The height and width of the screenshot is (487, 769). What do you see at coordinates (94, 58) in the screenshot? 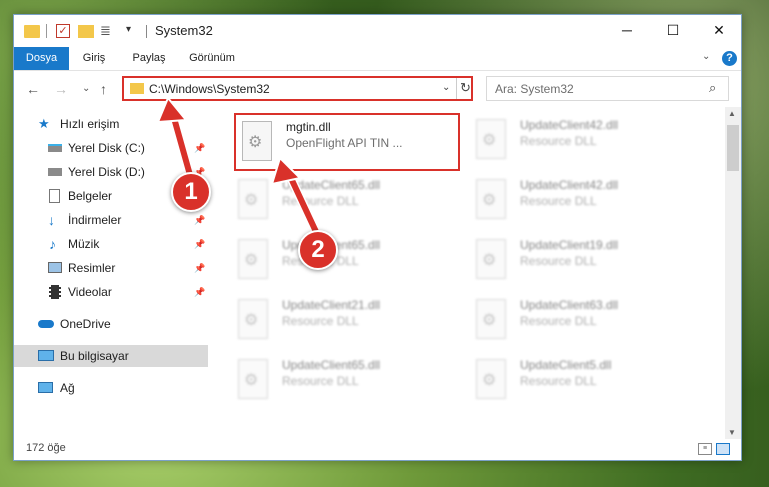
I see `tab-home: Giriş` at bounding box center [94, 58].